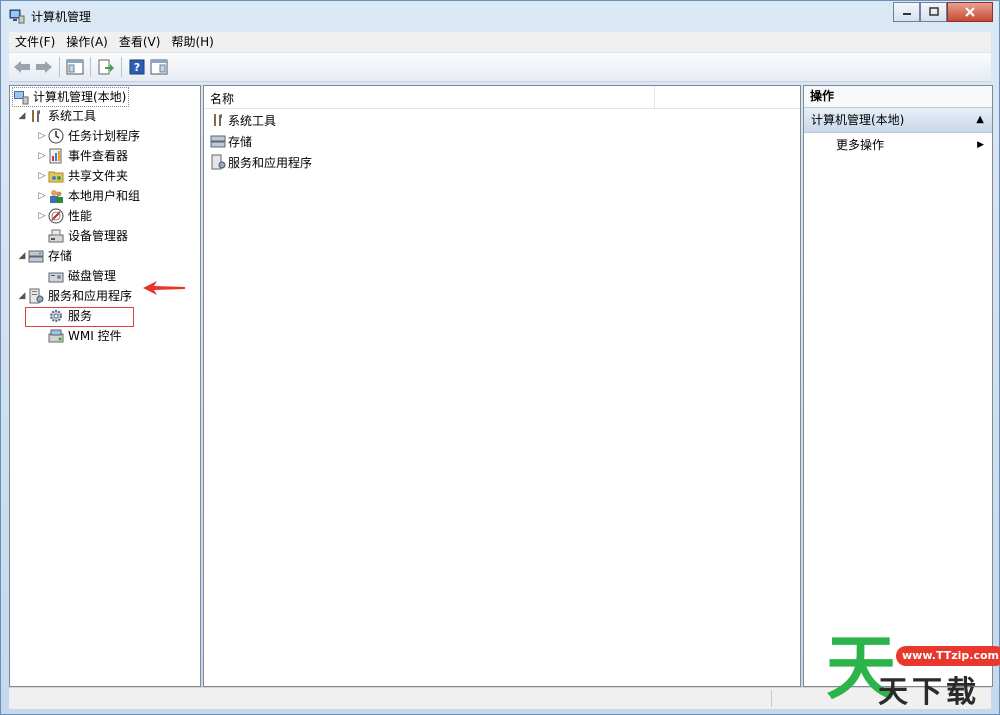 The image size is (1000, 715). What do you see at coordinates (913, 670) in the screenshot?
I see `ttzip-watermark: 天 www.TTzip.com 天下载` at bounding box center [913, 670].